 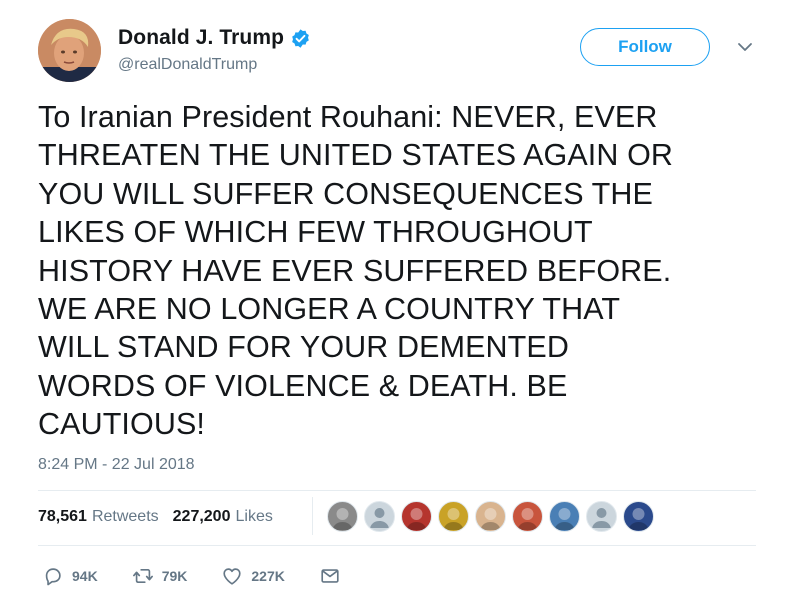 What do you see at coordinates (745, 47) in the screenshot?
I see `chevron-down-icon` at bounding box center [745, 47].